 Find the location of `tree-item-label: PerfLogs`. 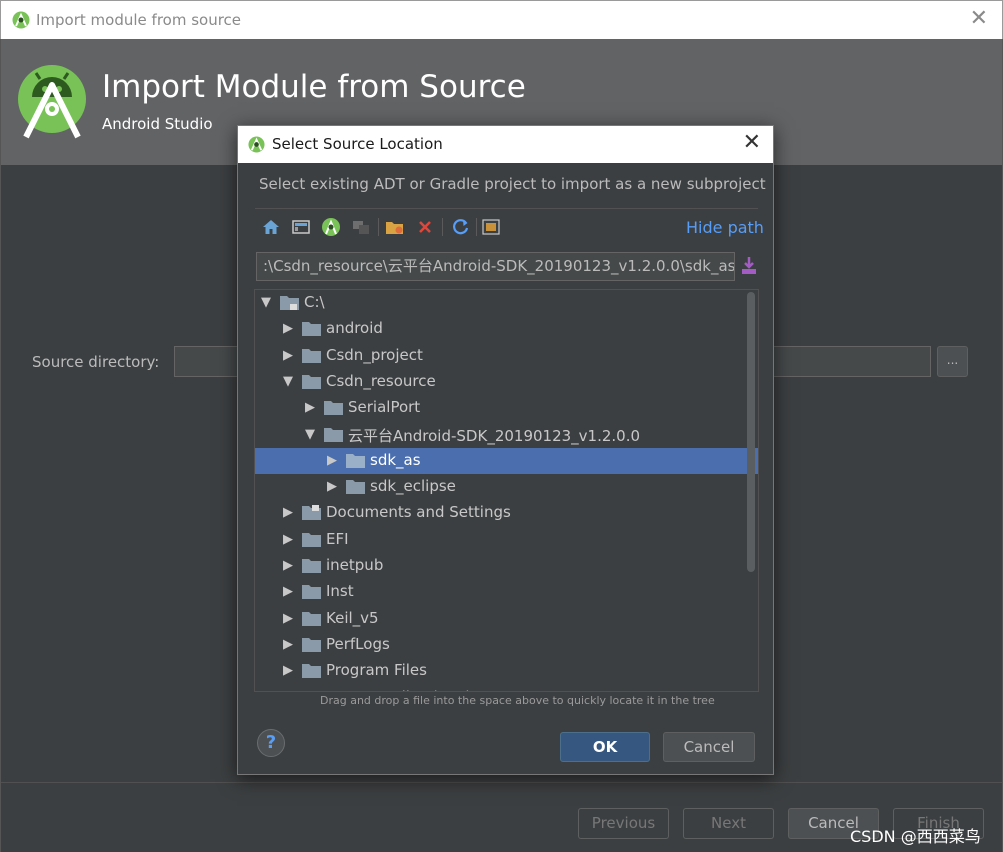

tree-item-label: PerfLogs is located at coordinates (358, 644).